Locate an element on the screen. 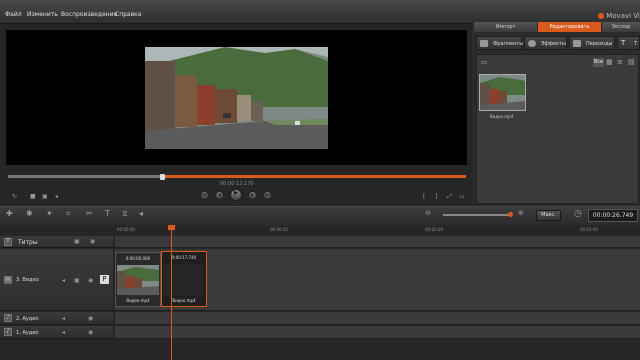 This screenshot has width=640, height=360. tab-edit: Редактировать is located at coordinates (569, 27).